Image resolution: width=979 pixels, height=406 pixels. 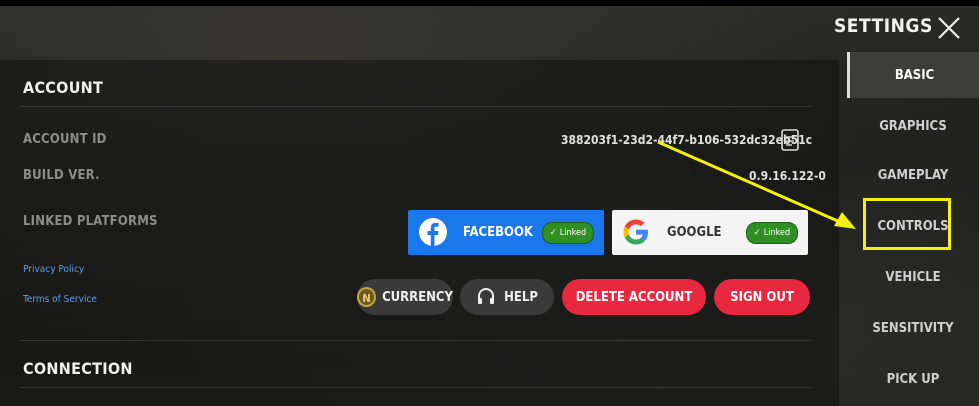 What do you see at coordinates (60, 299) in the screenshot?
I see `terms-of-service-link: Terms of Service` at bounding box center [60, 299].